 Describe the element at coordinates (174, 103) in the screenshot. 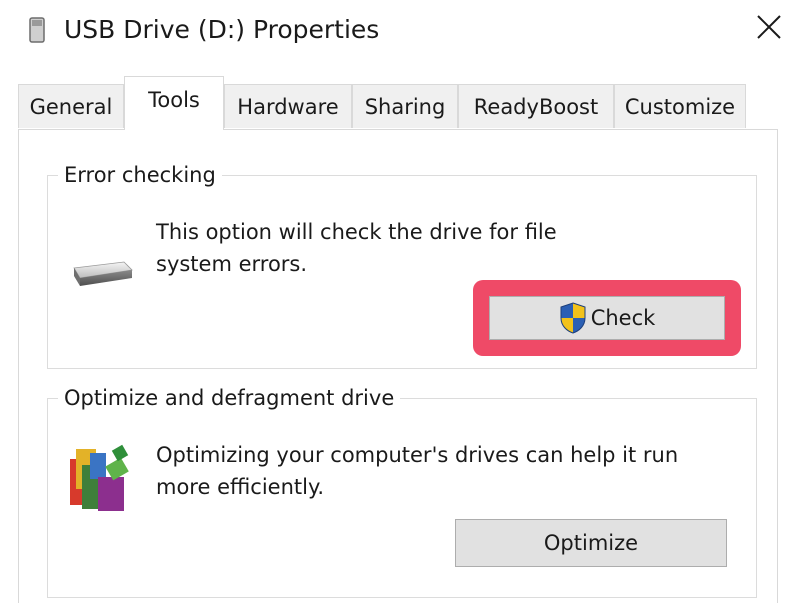

I see `tab-tools: Tools` at that location.